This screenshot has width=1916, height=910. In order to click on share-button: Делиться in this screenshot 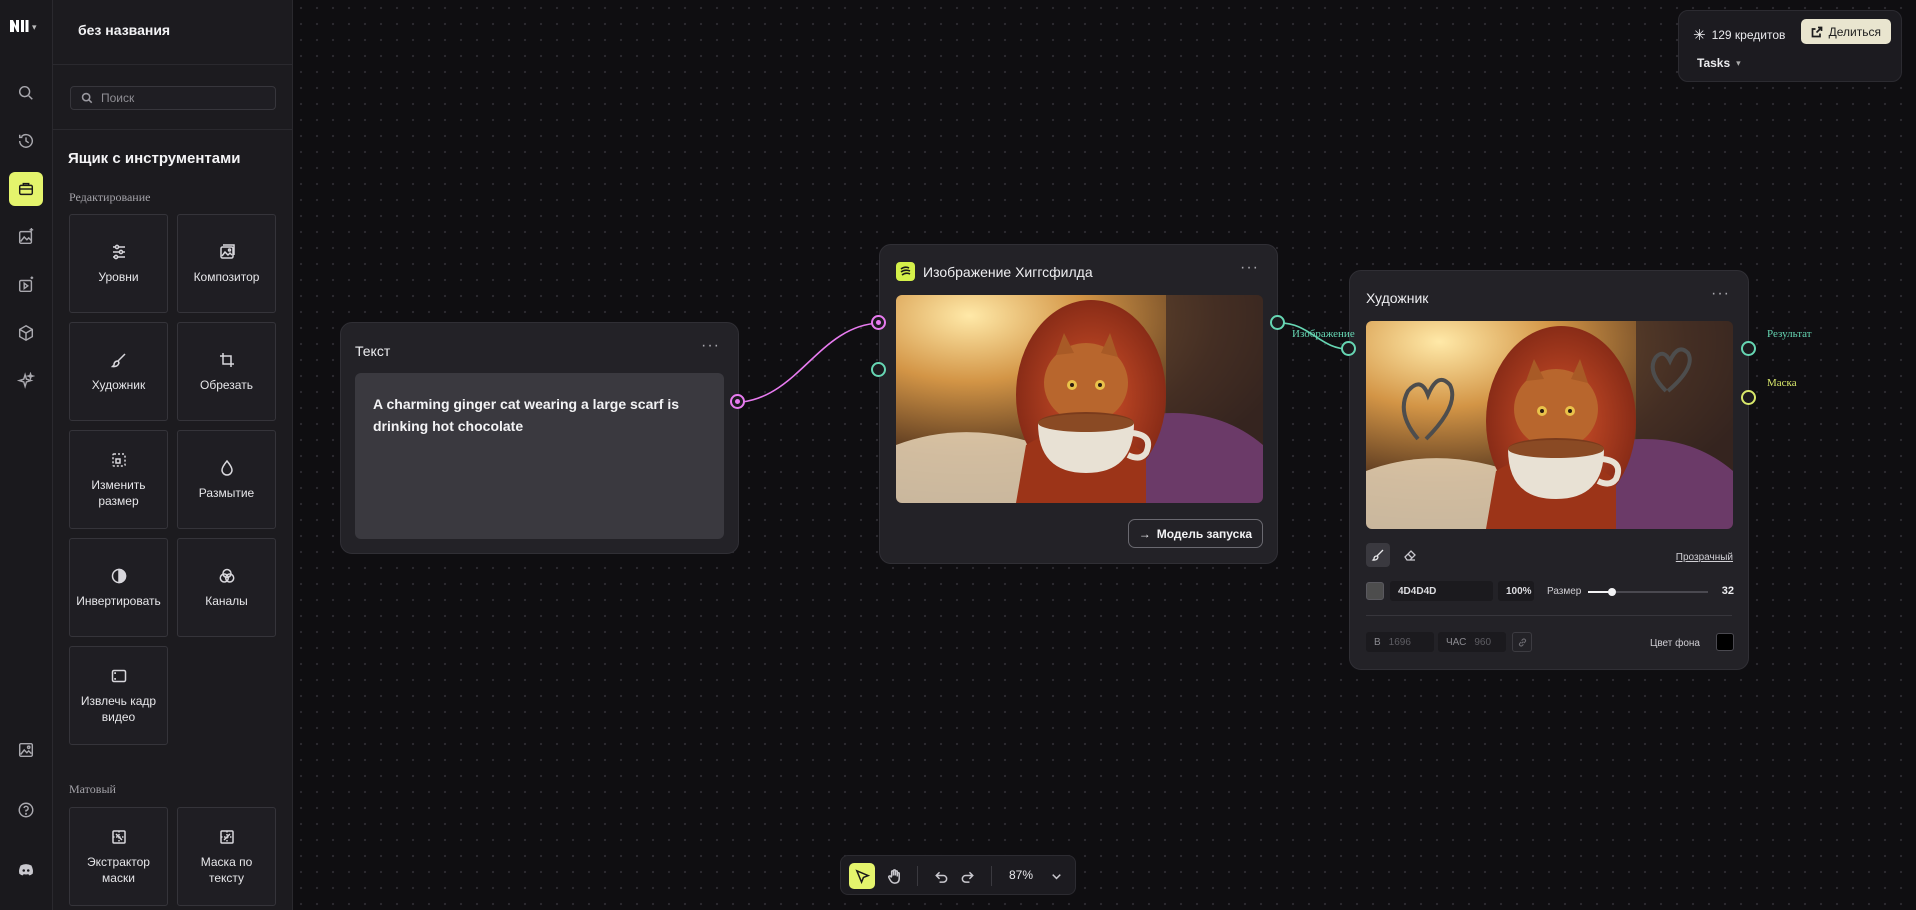, I will do `click(1845, 31)`.